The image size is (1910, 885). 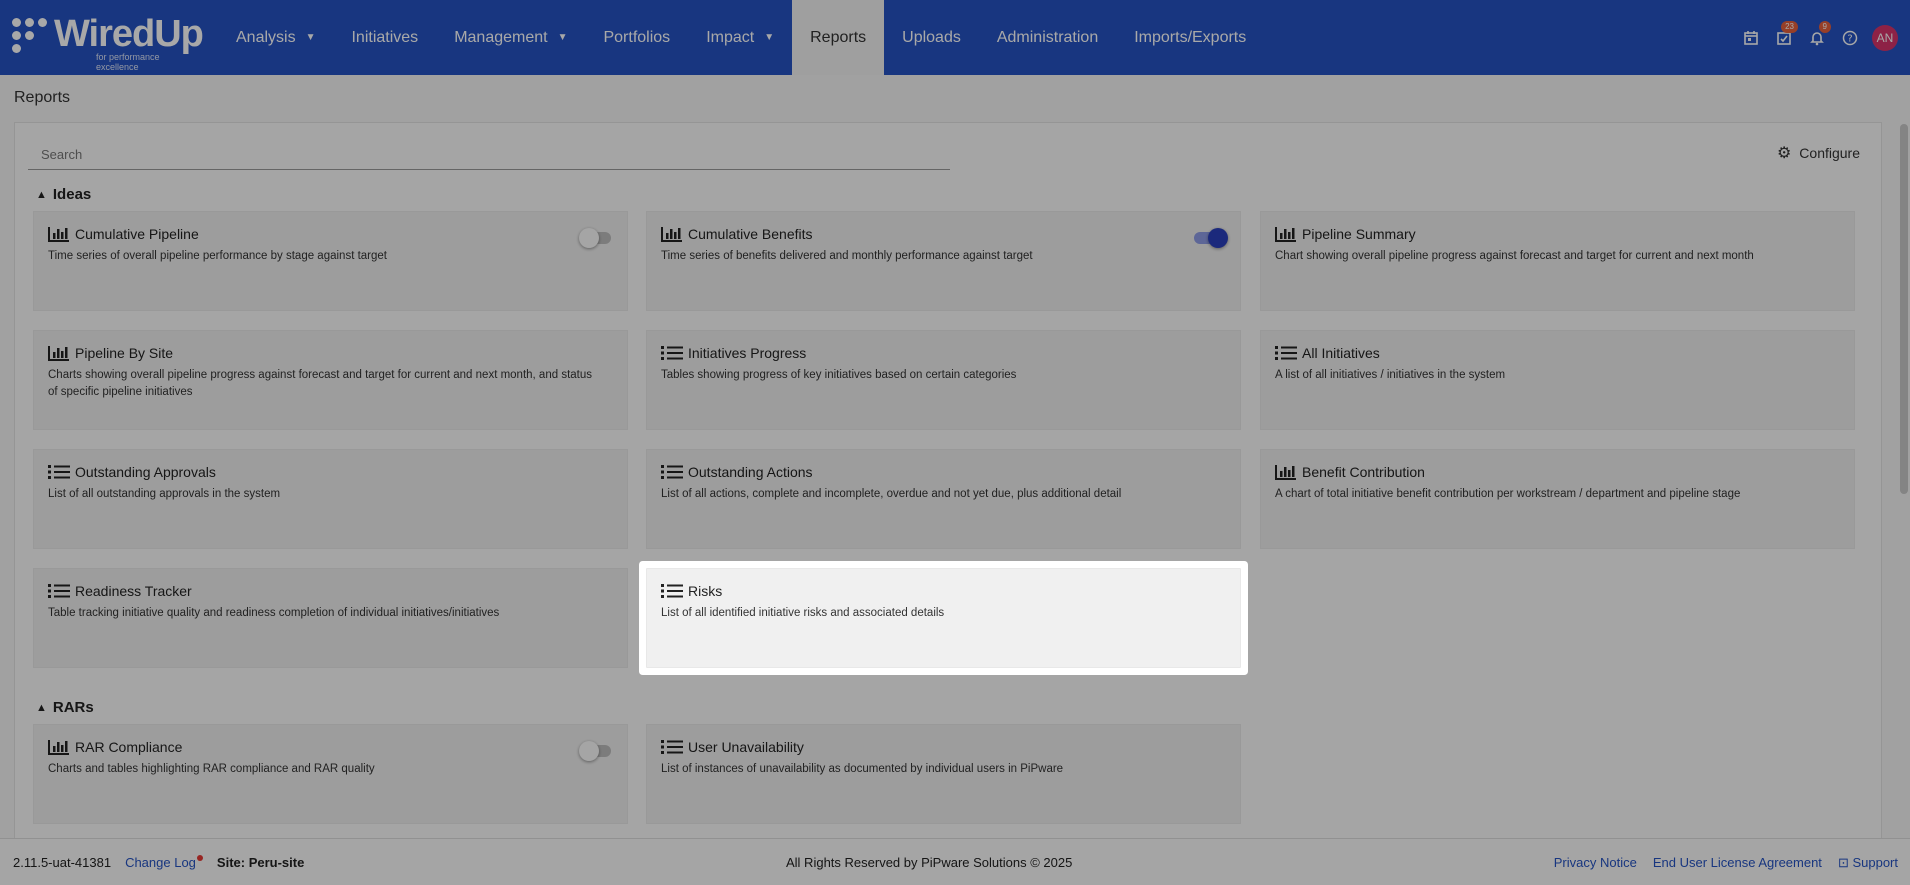 What do you see at coordinates (164, 862) in the screenshot?
I see `change-log-link: Change Log` at bounding box center [164, 862].